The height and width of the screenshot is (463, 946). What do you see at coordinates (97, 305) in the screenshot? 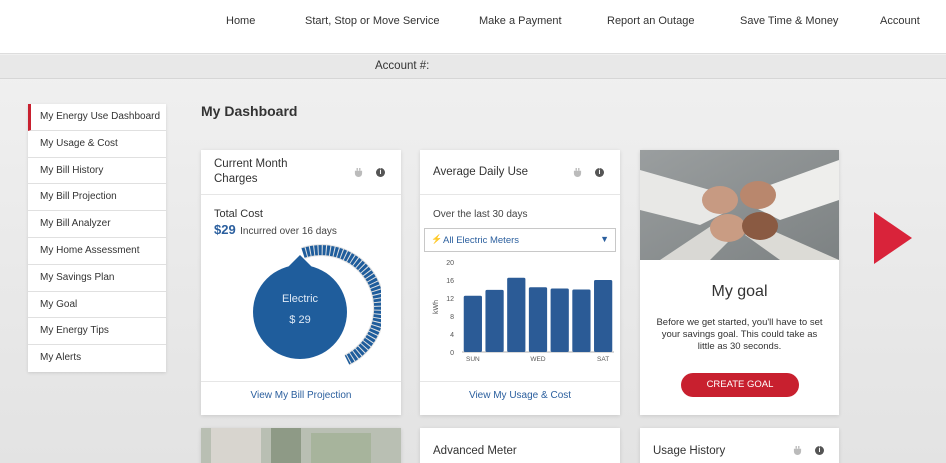
I see `sidebar-item-goal: My Goal` at bounding box center [97, 305].